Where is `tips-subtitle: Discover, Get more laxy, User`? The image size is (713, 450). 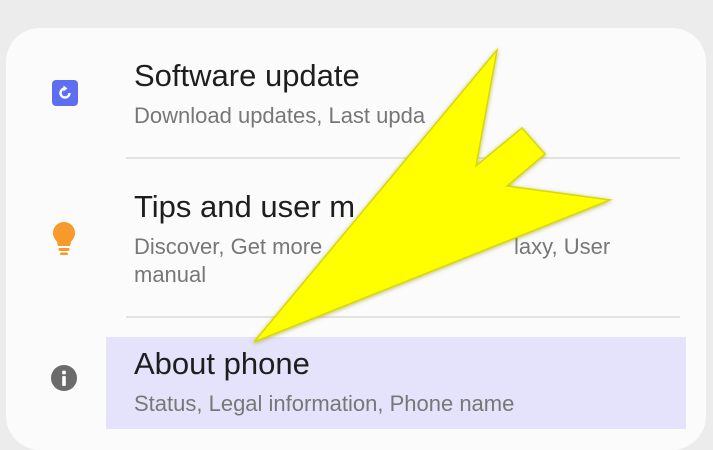
tips-subtitle: Discover, Get more laxy, User is located at coordinates (374, 247).